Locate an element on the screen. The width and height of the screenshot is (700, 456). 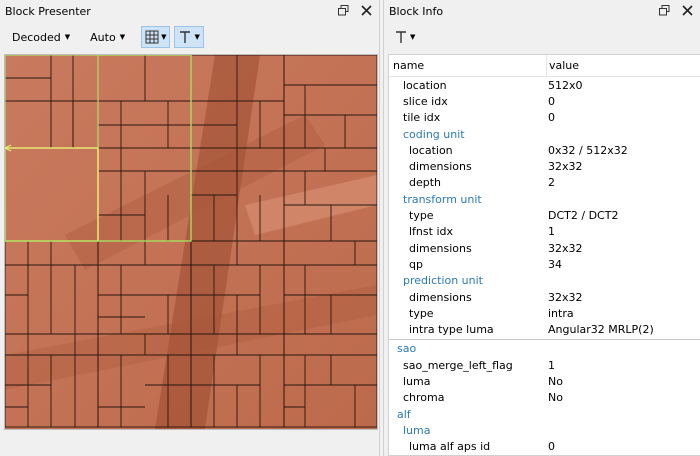
panel-title: Block Presenter is located at coordinates (48, 11).